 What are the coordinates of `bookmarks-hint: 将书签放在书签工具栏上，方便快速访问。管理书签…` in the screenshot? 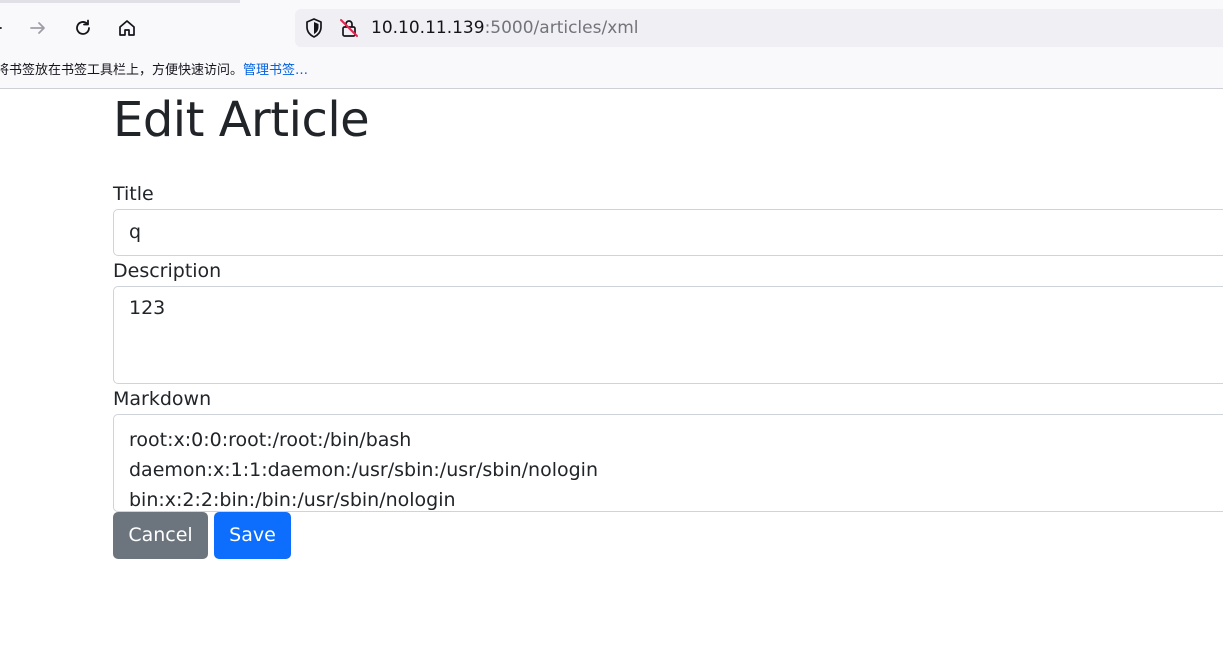 It's located at (154, 71).